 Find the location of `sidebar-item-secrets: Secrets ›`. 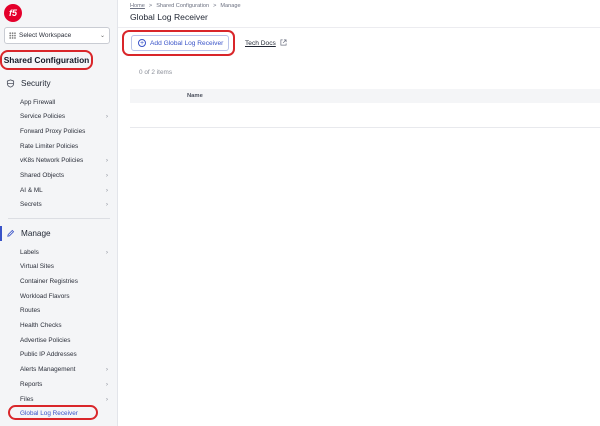

sidebar-item-secrets: Secrets › is located at coordinates (66, 205).